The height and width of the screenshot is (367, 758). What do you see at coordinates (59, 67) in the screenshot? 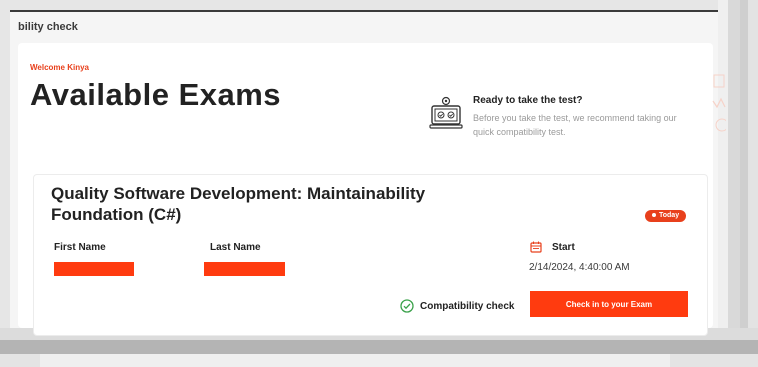
I see `welcome-text: Welcome Kinya` at bounding box center [59, 67].